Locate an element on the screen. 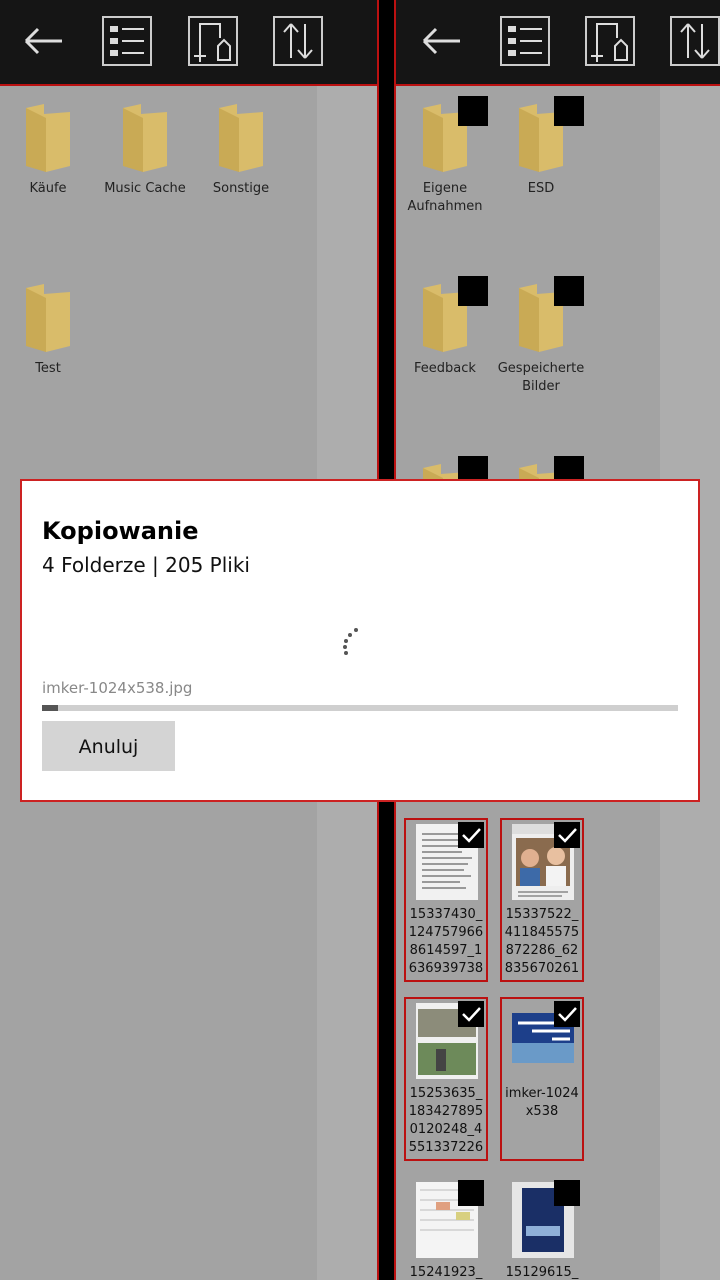 The width and height of the screenshot is (720, 1280). folder-item: Sonstige is located at coordinates (241, 151).